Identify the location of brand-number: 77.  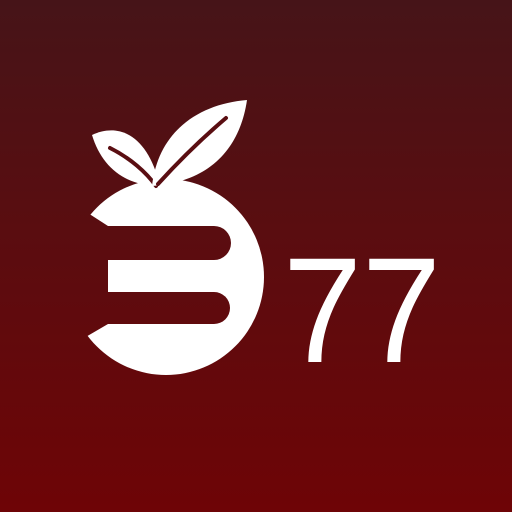
(362, 302).